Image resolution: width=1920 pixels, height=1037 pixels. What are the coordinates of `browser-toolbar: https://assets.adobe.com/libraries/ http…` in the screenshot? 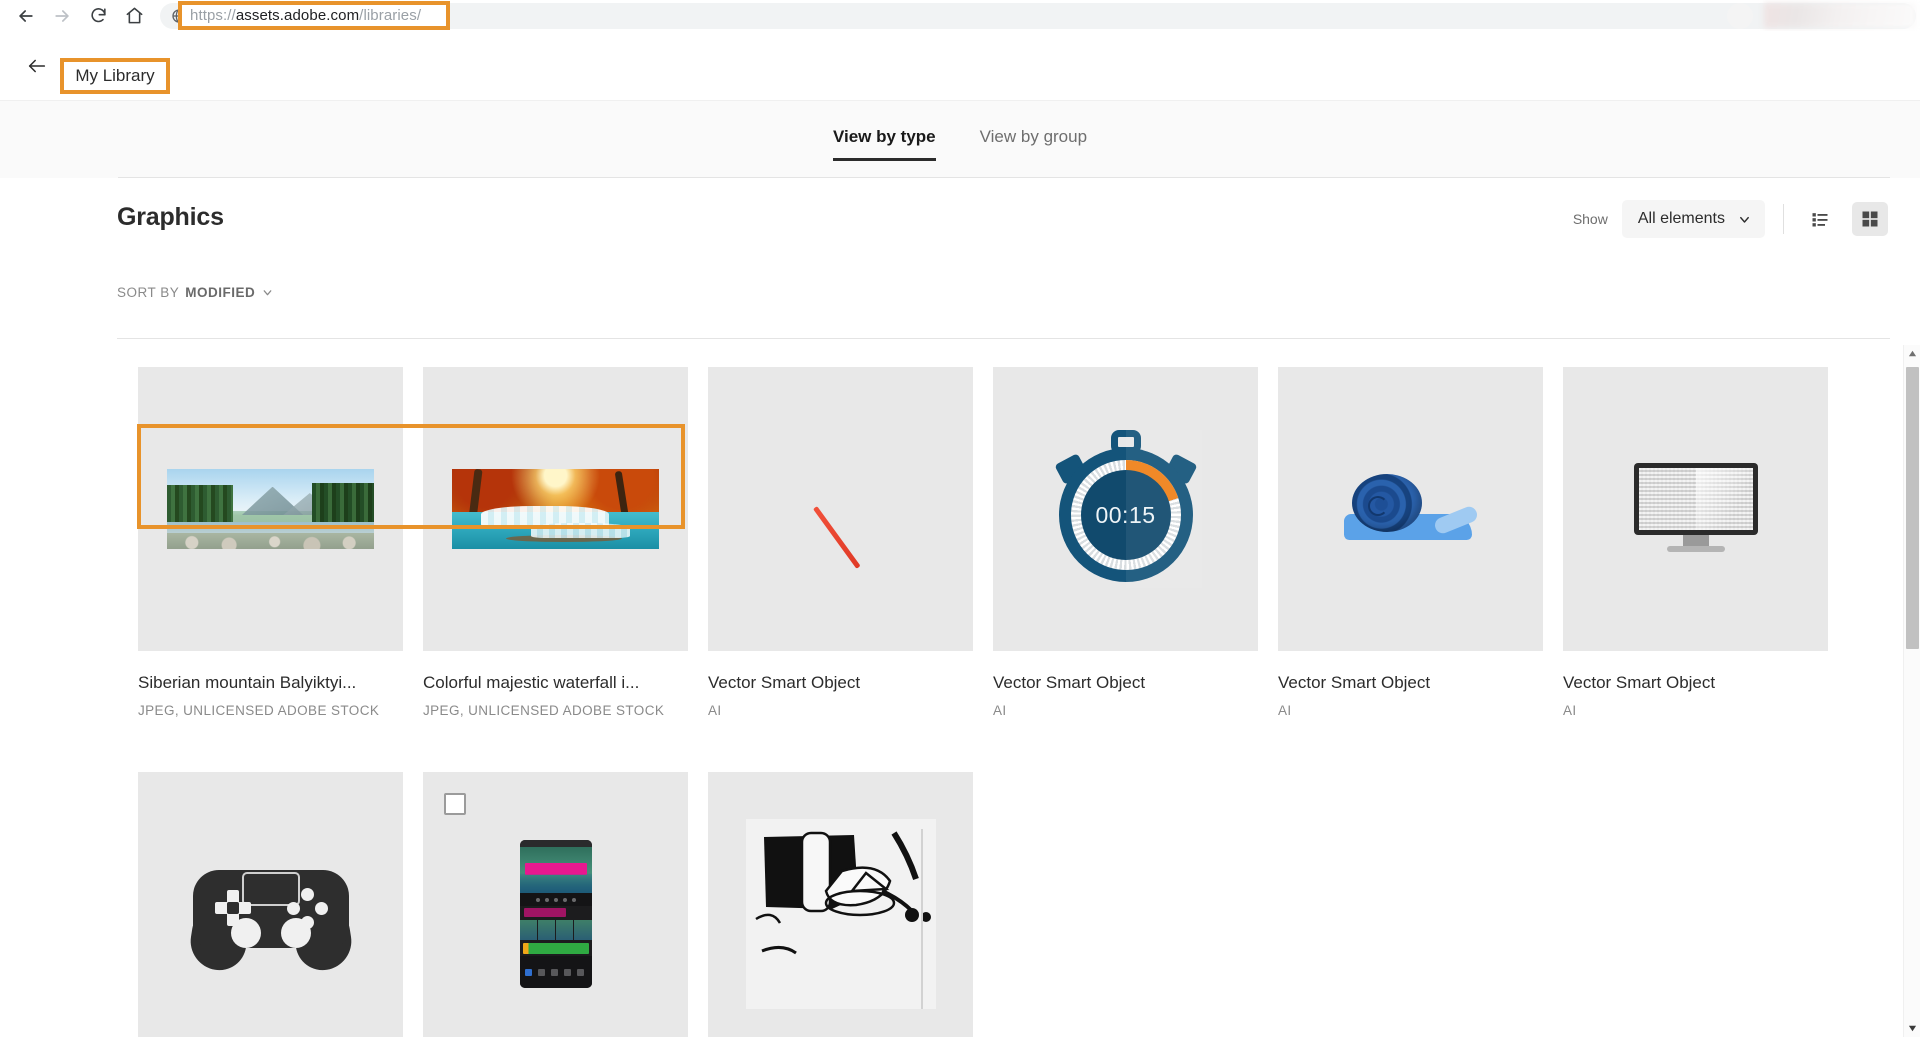 It's located at (960, 15).